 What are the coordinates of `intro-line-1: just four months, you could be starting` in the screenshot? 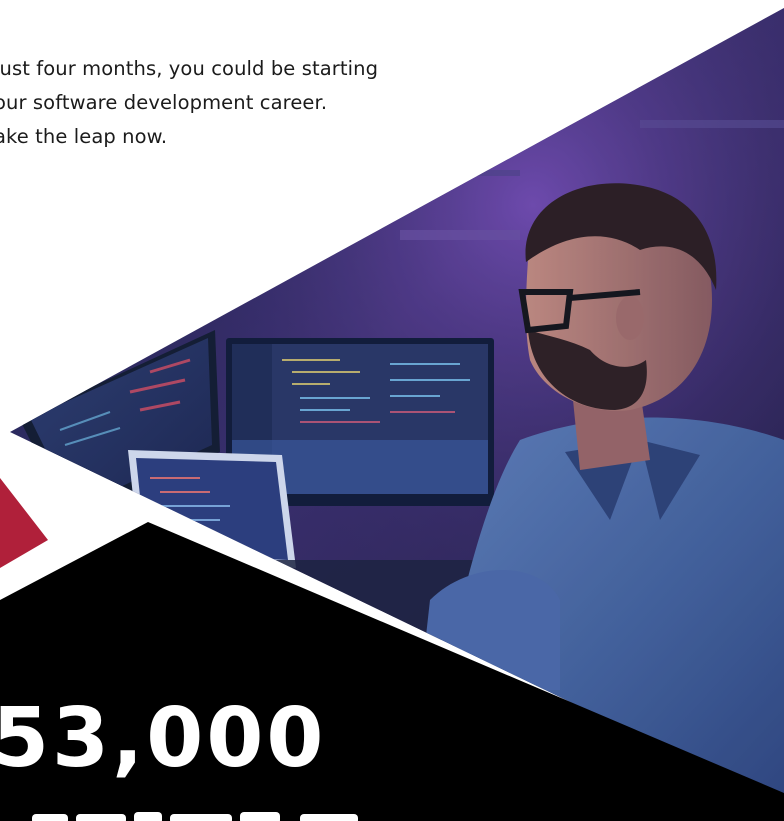 It's located at (189, 68).